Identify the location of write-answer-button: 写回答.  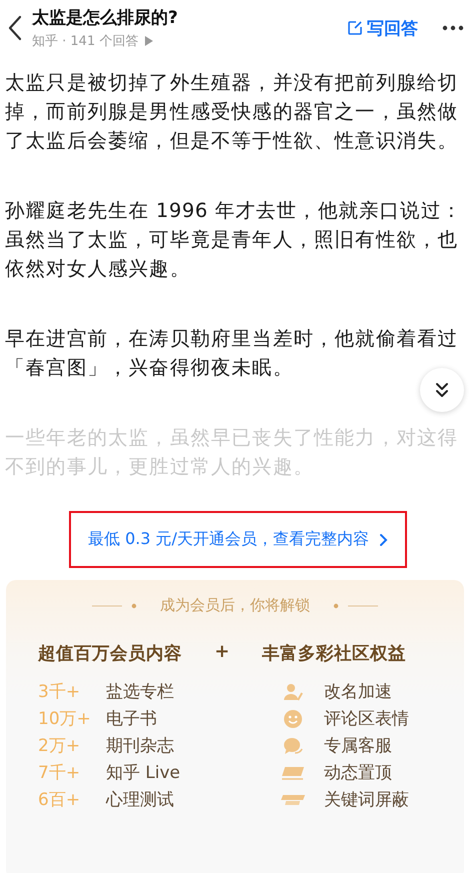
(382, 28).